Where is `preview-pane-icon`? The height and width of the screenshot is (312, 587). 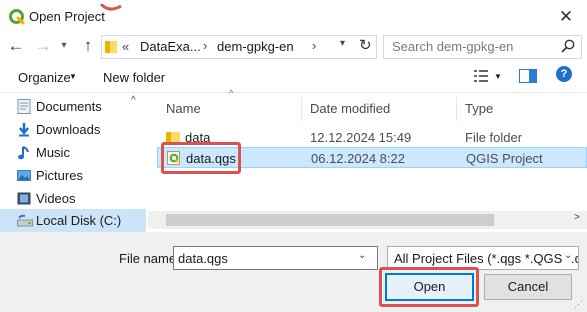
preview-pane-icon is located at coordinates (528, 76).